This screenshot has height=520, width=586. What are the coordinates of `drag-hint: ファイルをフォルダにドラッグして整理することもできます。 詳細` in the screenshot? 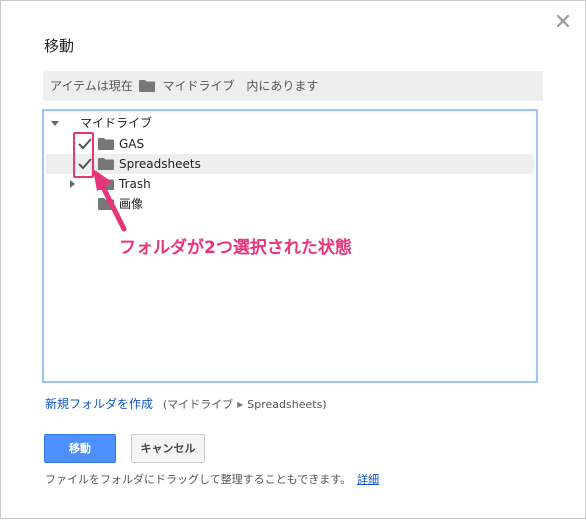 It's located at (212, 479).